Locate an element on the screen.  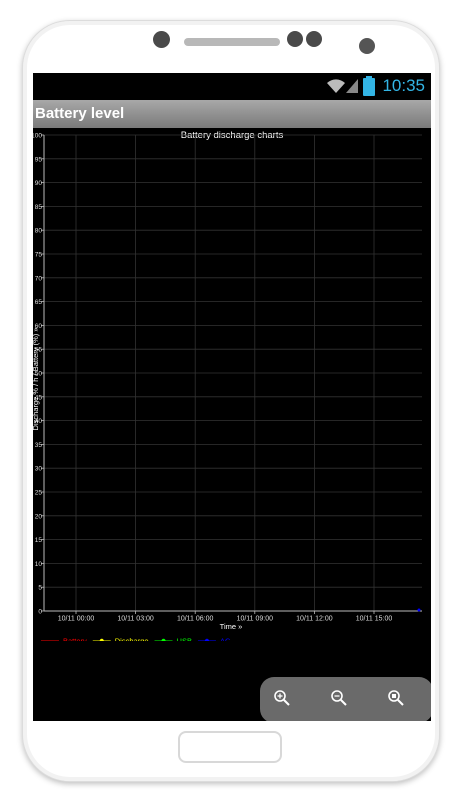
home-button is located at coordinates (230, 747).